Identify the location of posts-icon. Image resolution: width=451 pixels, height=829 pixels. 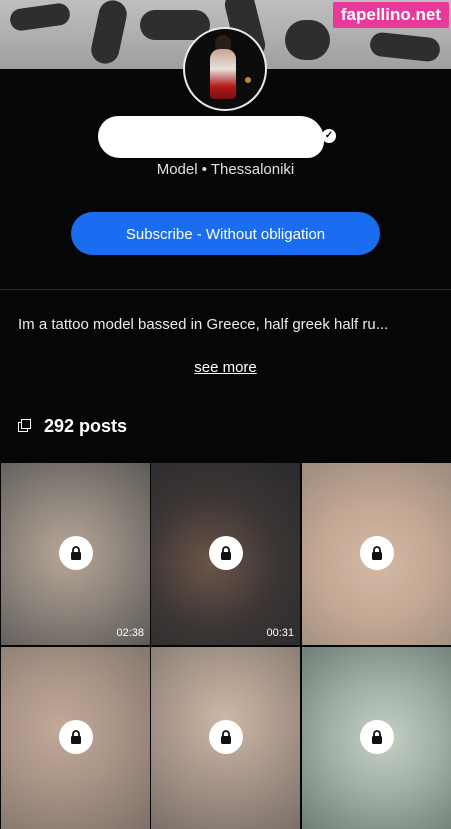
(25, 426).